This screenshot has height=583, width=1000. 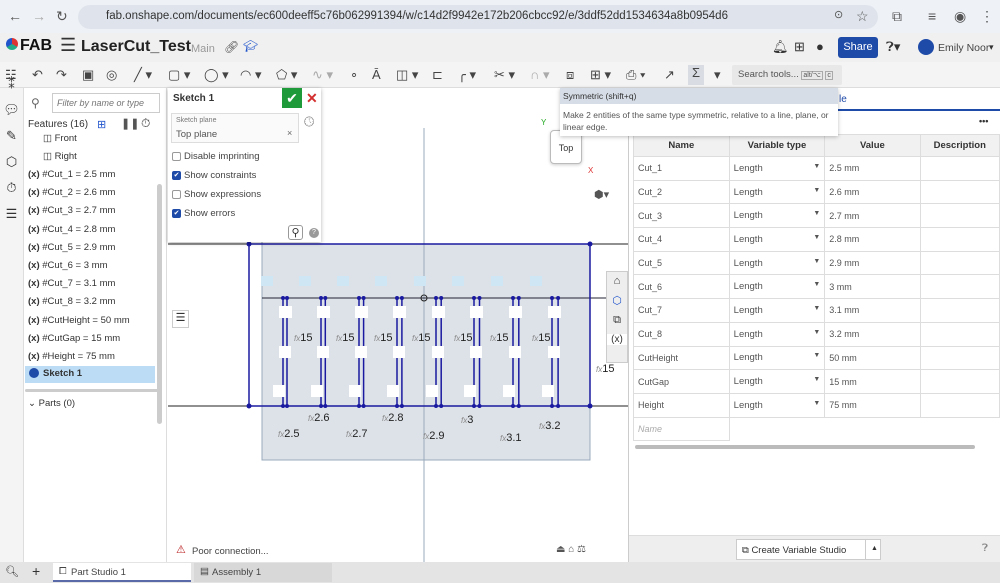 I want to click on dimension-label: fx2.9, so click(x=434, y=436).